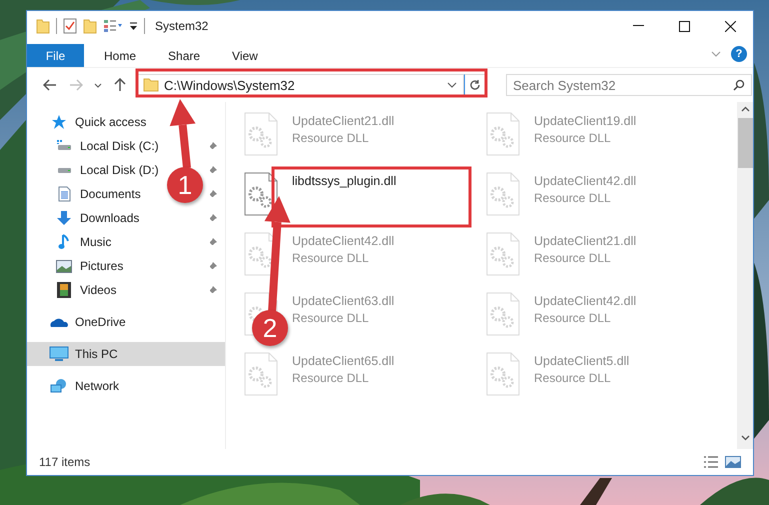 Image resolution: width=769 pixels, height=505 pixels. Describe the element at coordinates (638, 26) in the screenshot. I see `minimize-icon` at that location.